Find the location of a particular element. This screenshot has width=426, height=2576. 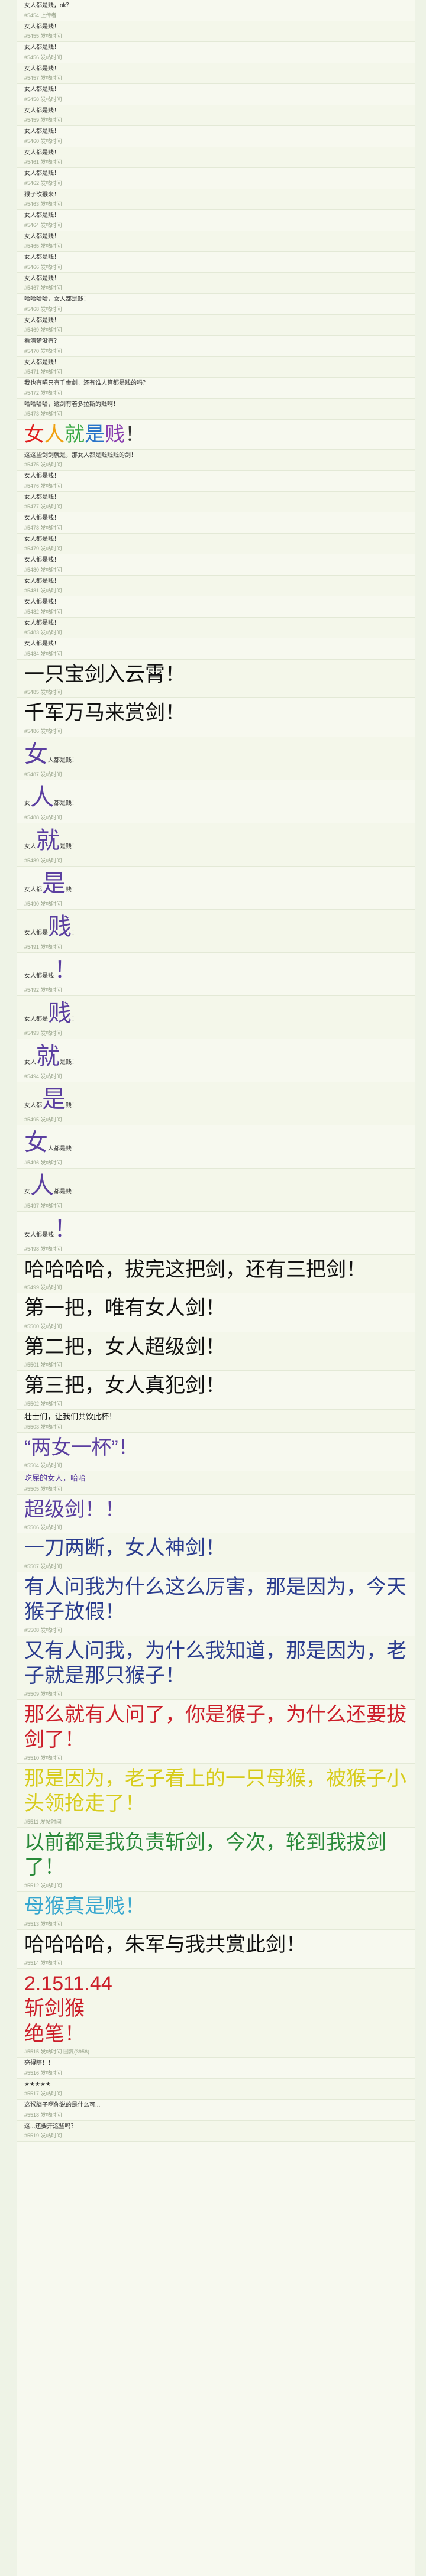

thread-post: 以前都是我负责斩剑，今次，轮到我拔剑了！ #5512 发帖时间 is located at coordinates (216, 1860).